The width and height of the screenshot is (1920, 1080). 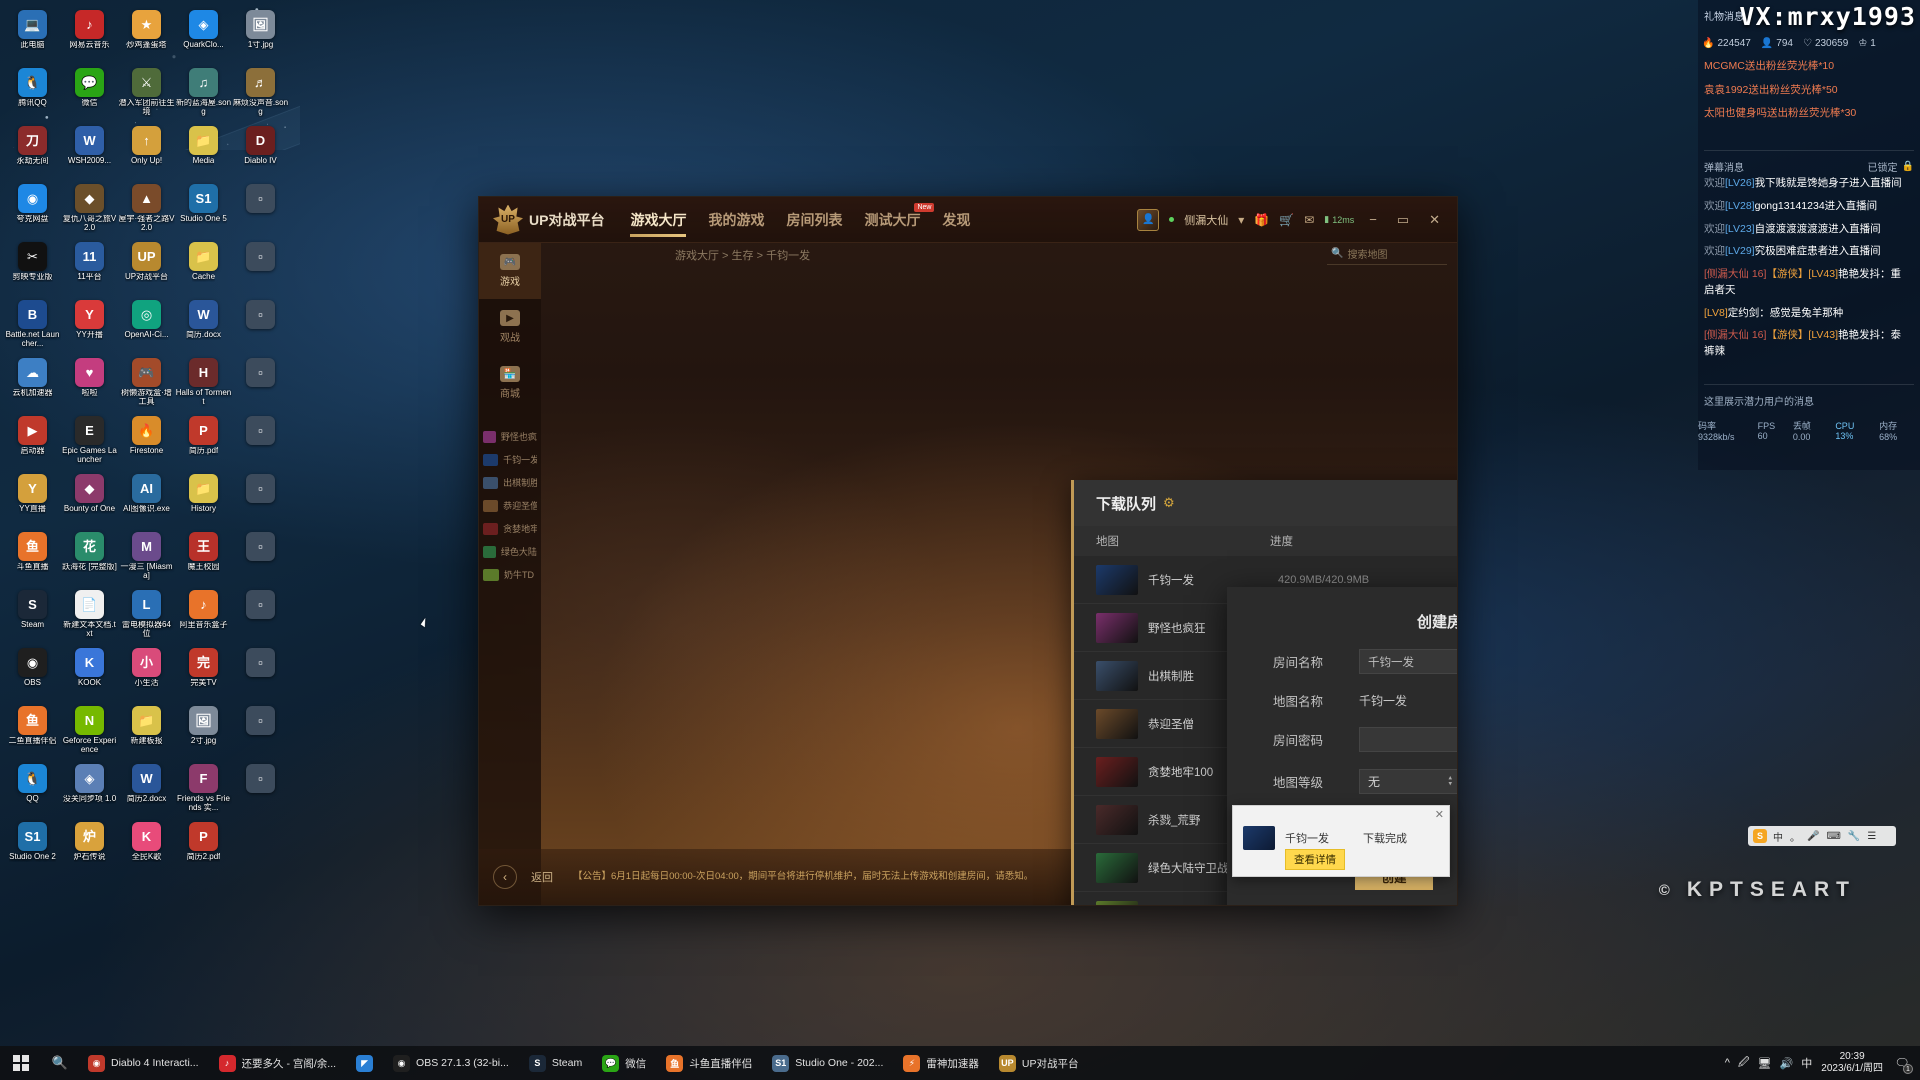 I want to click on view-details-button: 查看详情, so click(x=1315, y=859).